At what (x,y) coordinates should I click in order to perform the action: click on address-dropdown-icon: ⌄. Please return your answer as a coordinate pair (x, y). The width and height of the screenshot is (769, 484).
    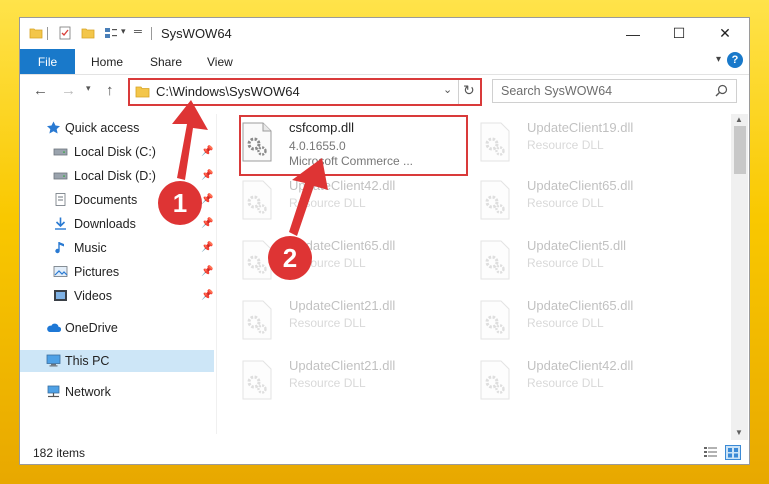
    Looking at the image, I should click on (447, 89).